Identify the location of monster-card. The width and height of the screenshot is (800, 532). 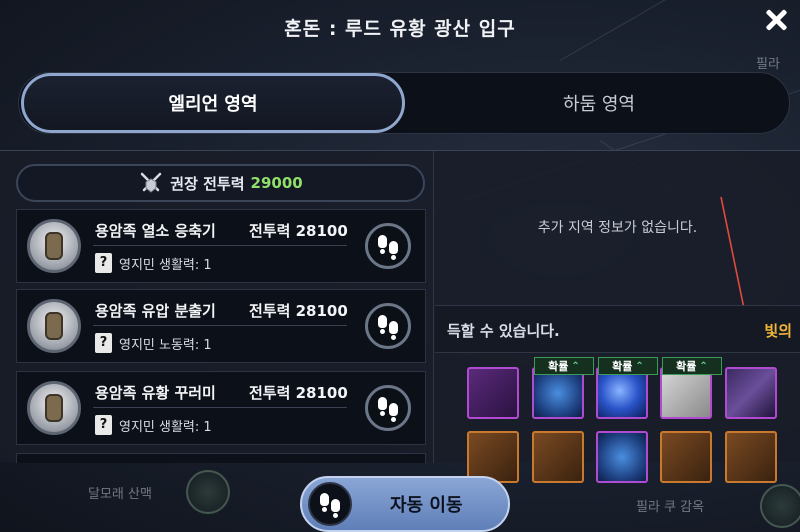
(221, 458).